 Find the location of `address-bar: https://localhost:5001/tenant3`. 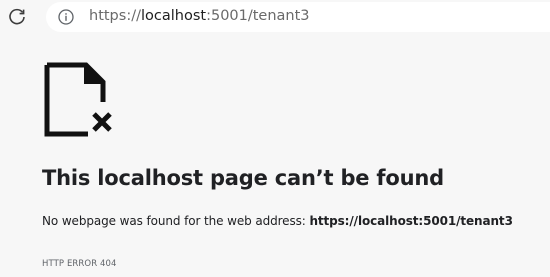

address-bar: https://localhost:5001/tenant3 is located at coordinates (298, 17).